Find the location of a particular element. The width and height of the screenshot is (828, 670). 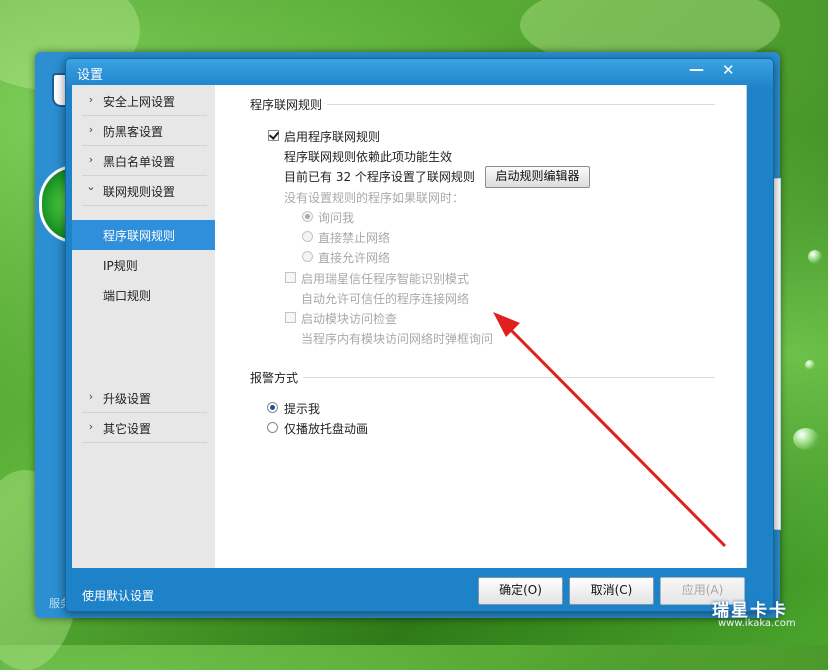

annotation-arrow is located at coordinates (610, 430).